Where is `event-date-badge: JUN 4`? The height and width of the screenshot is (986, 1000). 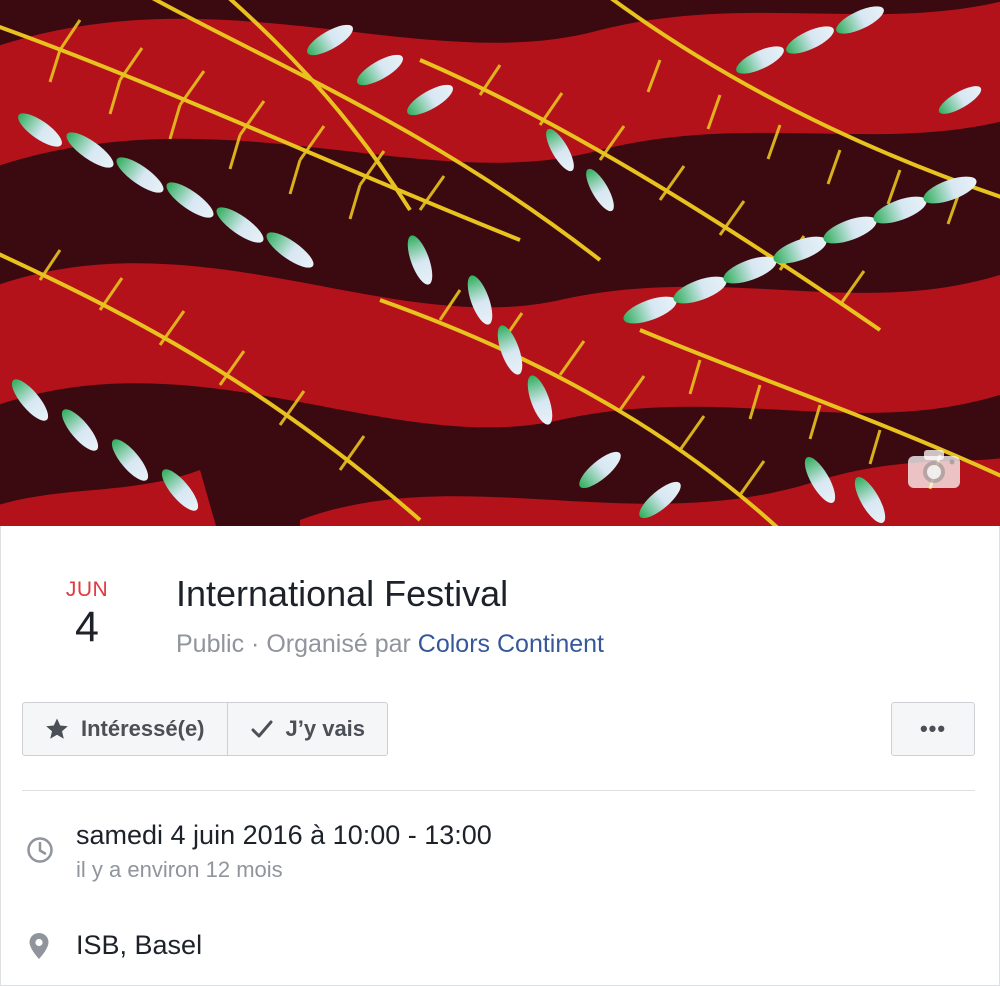
event-date-badge: JUN 4 is located at coordinates (87, 615).